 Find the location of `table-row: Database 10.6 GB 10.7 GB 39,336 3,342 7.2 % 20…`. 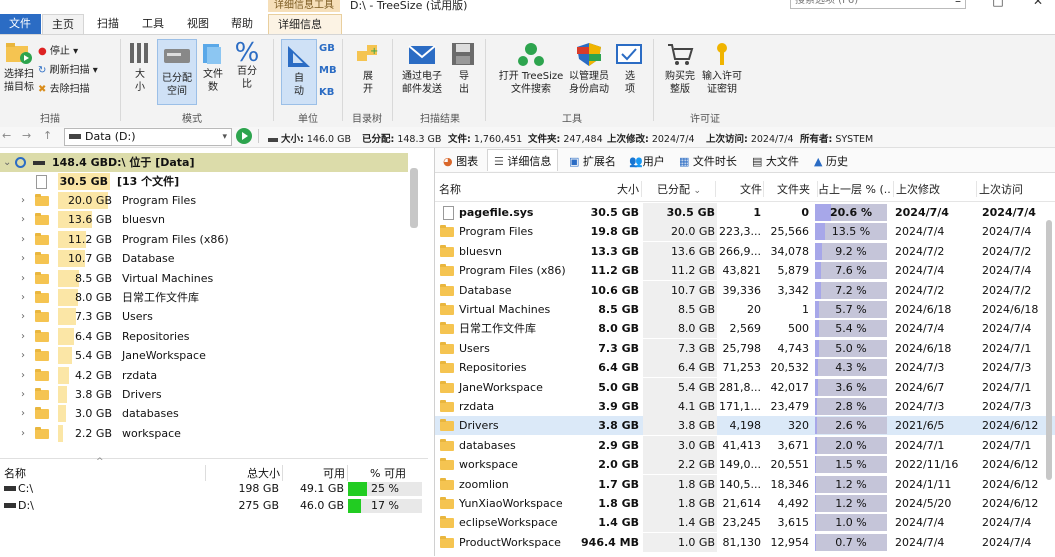

table-row: Database 10.6 GB 10.7 GB 39,336 3,342 7.2 % 20… is located at coordinates (745, 290).